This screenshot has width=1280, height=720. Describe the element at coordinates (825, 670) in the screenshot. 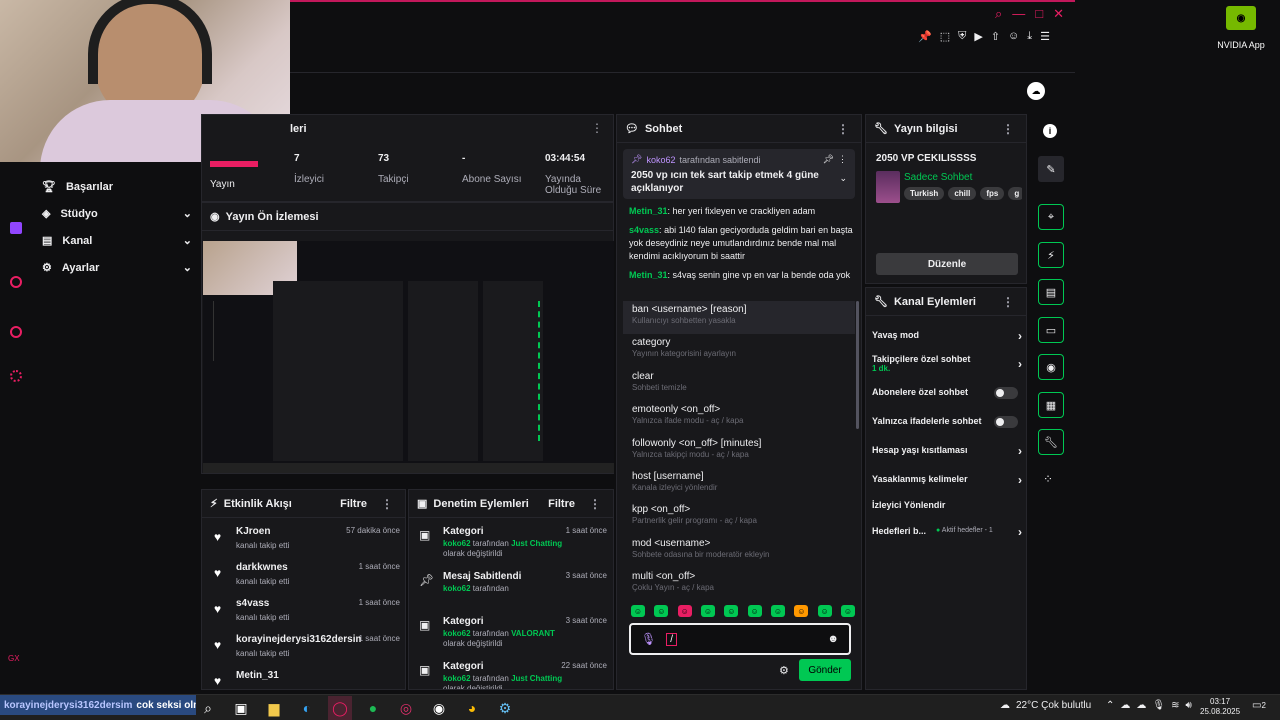

I see `send-button: Gönder` at that location.